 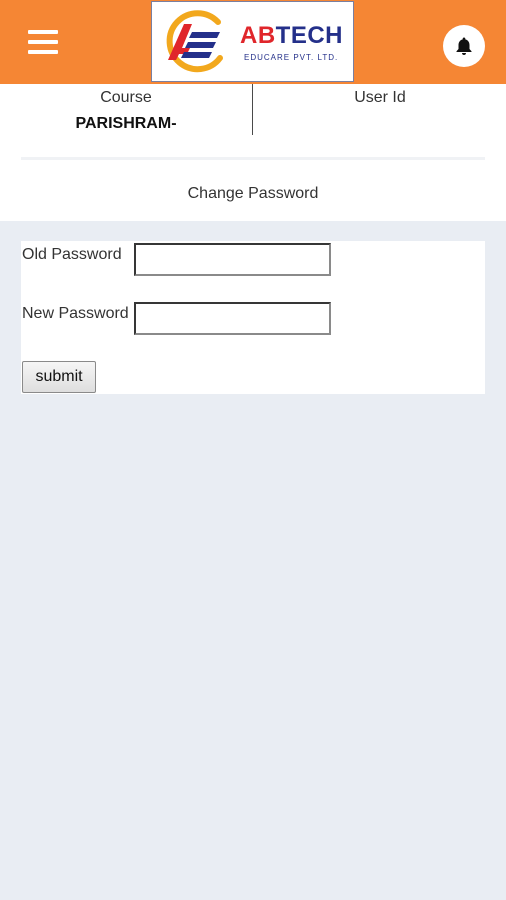 I want to click on page-title: Change Password, so click(x=253, y=193).